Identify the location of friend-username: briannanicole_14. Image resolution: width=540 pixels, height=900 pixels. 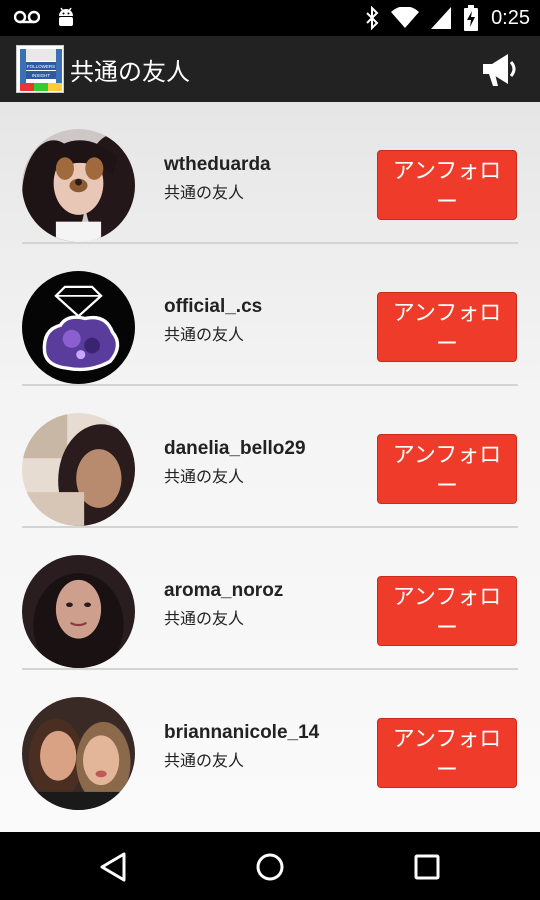
(241, 733).